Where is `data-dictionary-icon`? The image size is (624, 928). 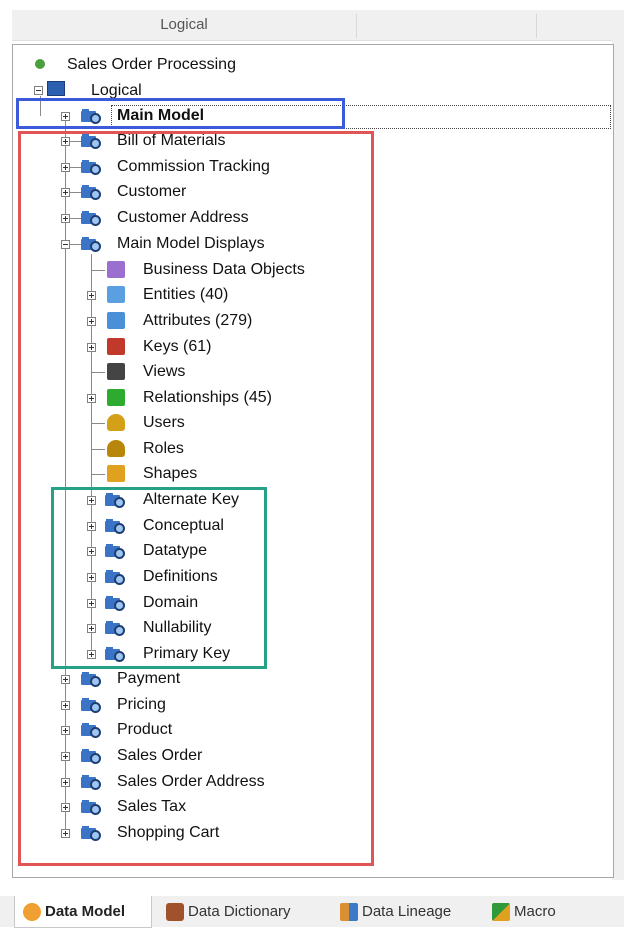
data-dictionary-icon is located at coordinates (175, 912).